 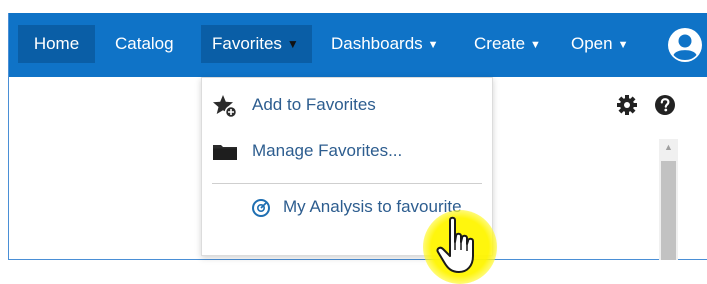 I want to click on folder-icon, so click(x=225, y=152).